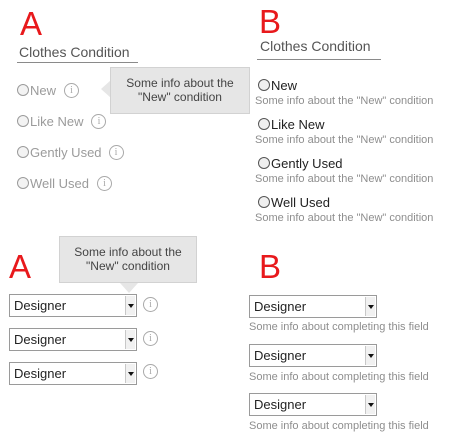 The height and width of the screenshot is (438, 455). Describe the element at coordinates (315, 46) in the screenshot. I see `section-title-b: Clothes Condition` at that location.